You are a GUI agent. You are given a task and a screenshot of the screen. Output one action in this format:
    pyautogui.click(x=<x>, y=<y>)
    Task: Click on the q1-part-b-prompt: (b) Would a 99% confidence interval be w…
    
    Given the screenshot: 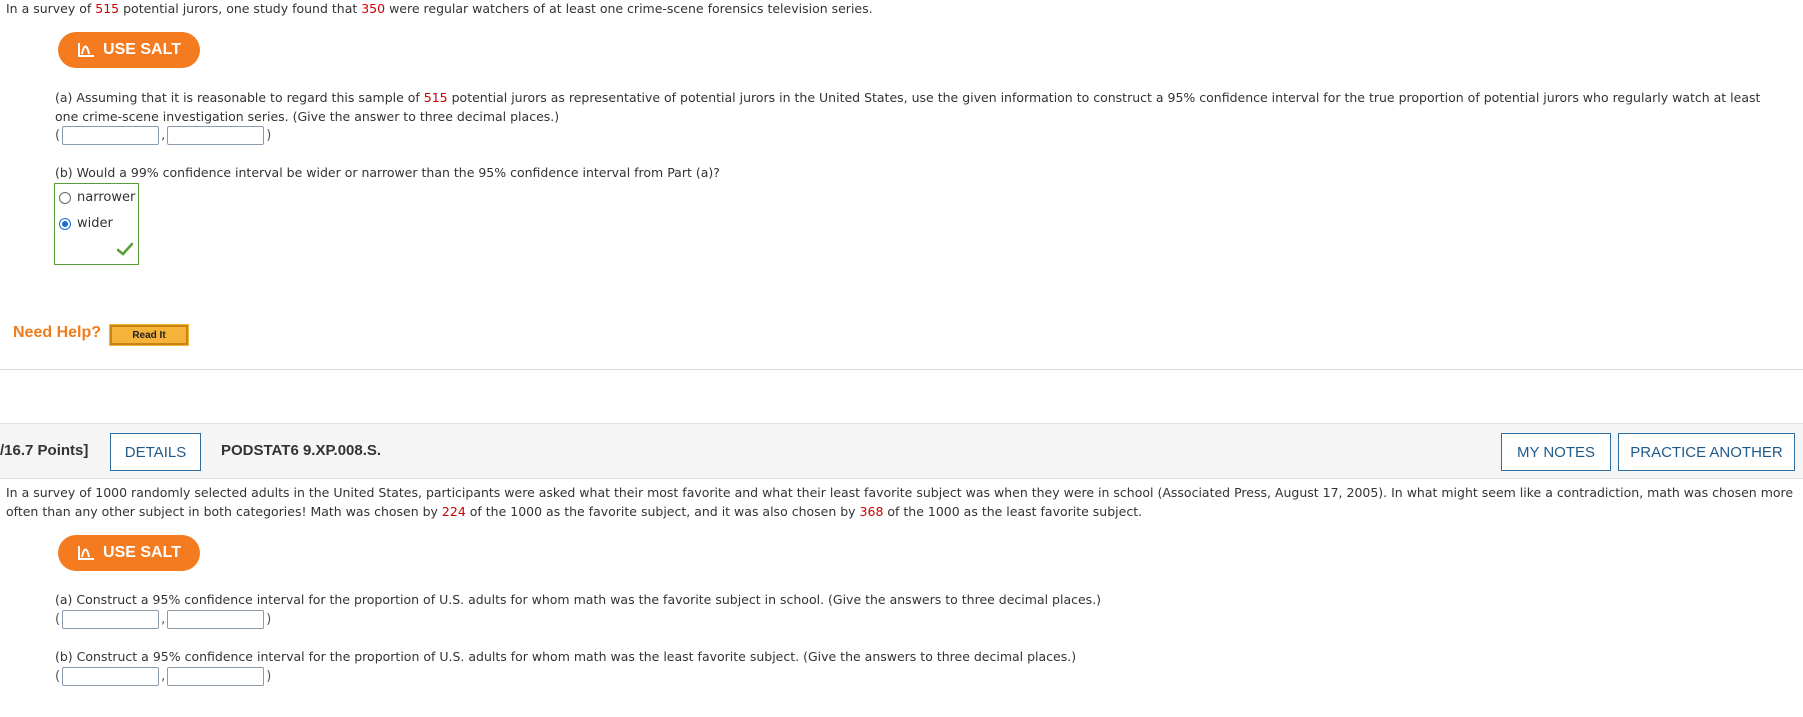 What is the action you would take?
    pyautogui.click(x=387, y=172)
    